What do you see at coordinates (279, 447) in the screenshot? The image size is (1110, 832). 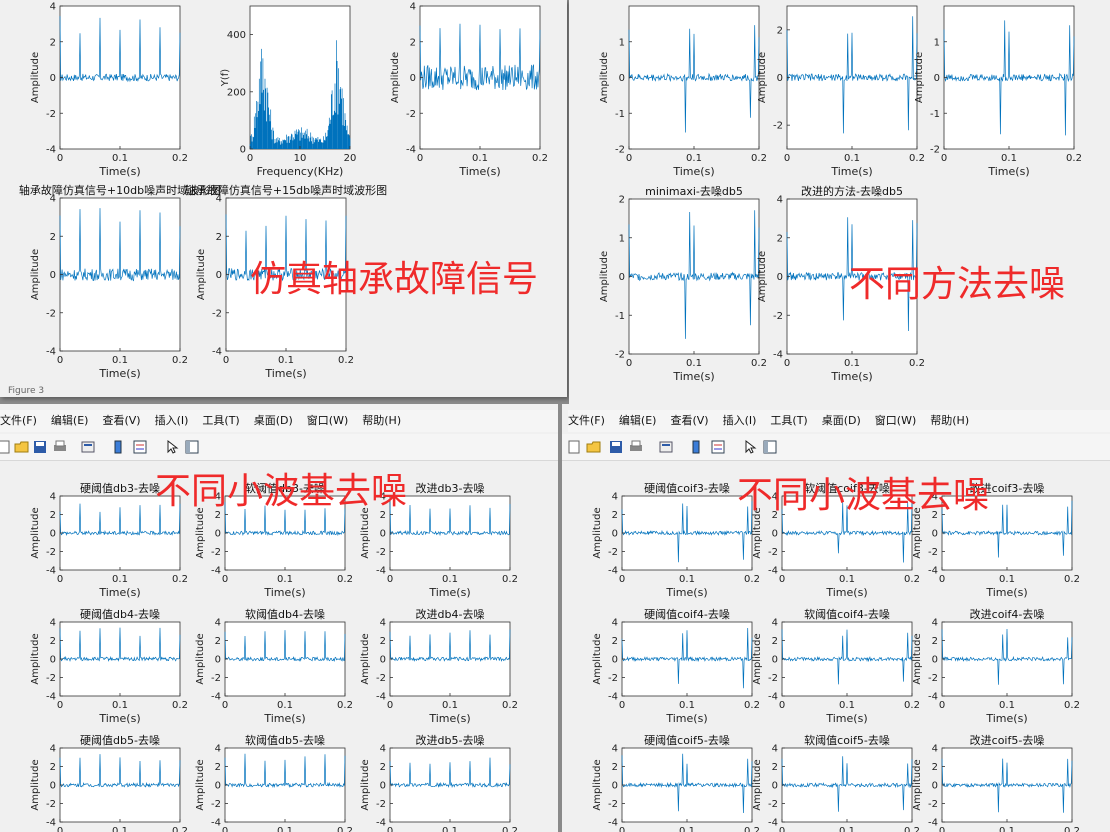 I see `toolbar-left` at bounding box center [279, 447].